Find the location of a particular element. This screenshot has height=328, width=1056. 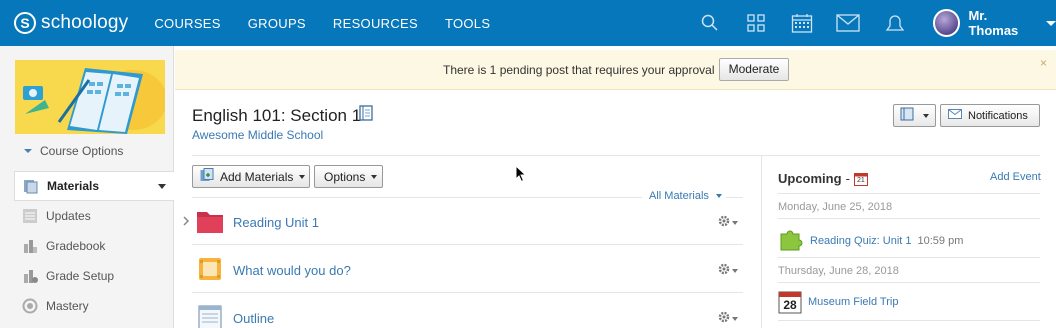

column-divider is located at coordinates (761, 242).